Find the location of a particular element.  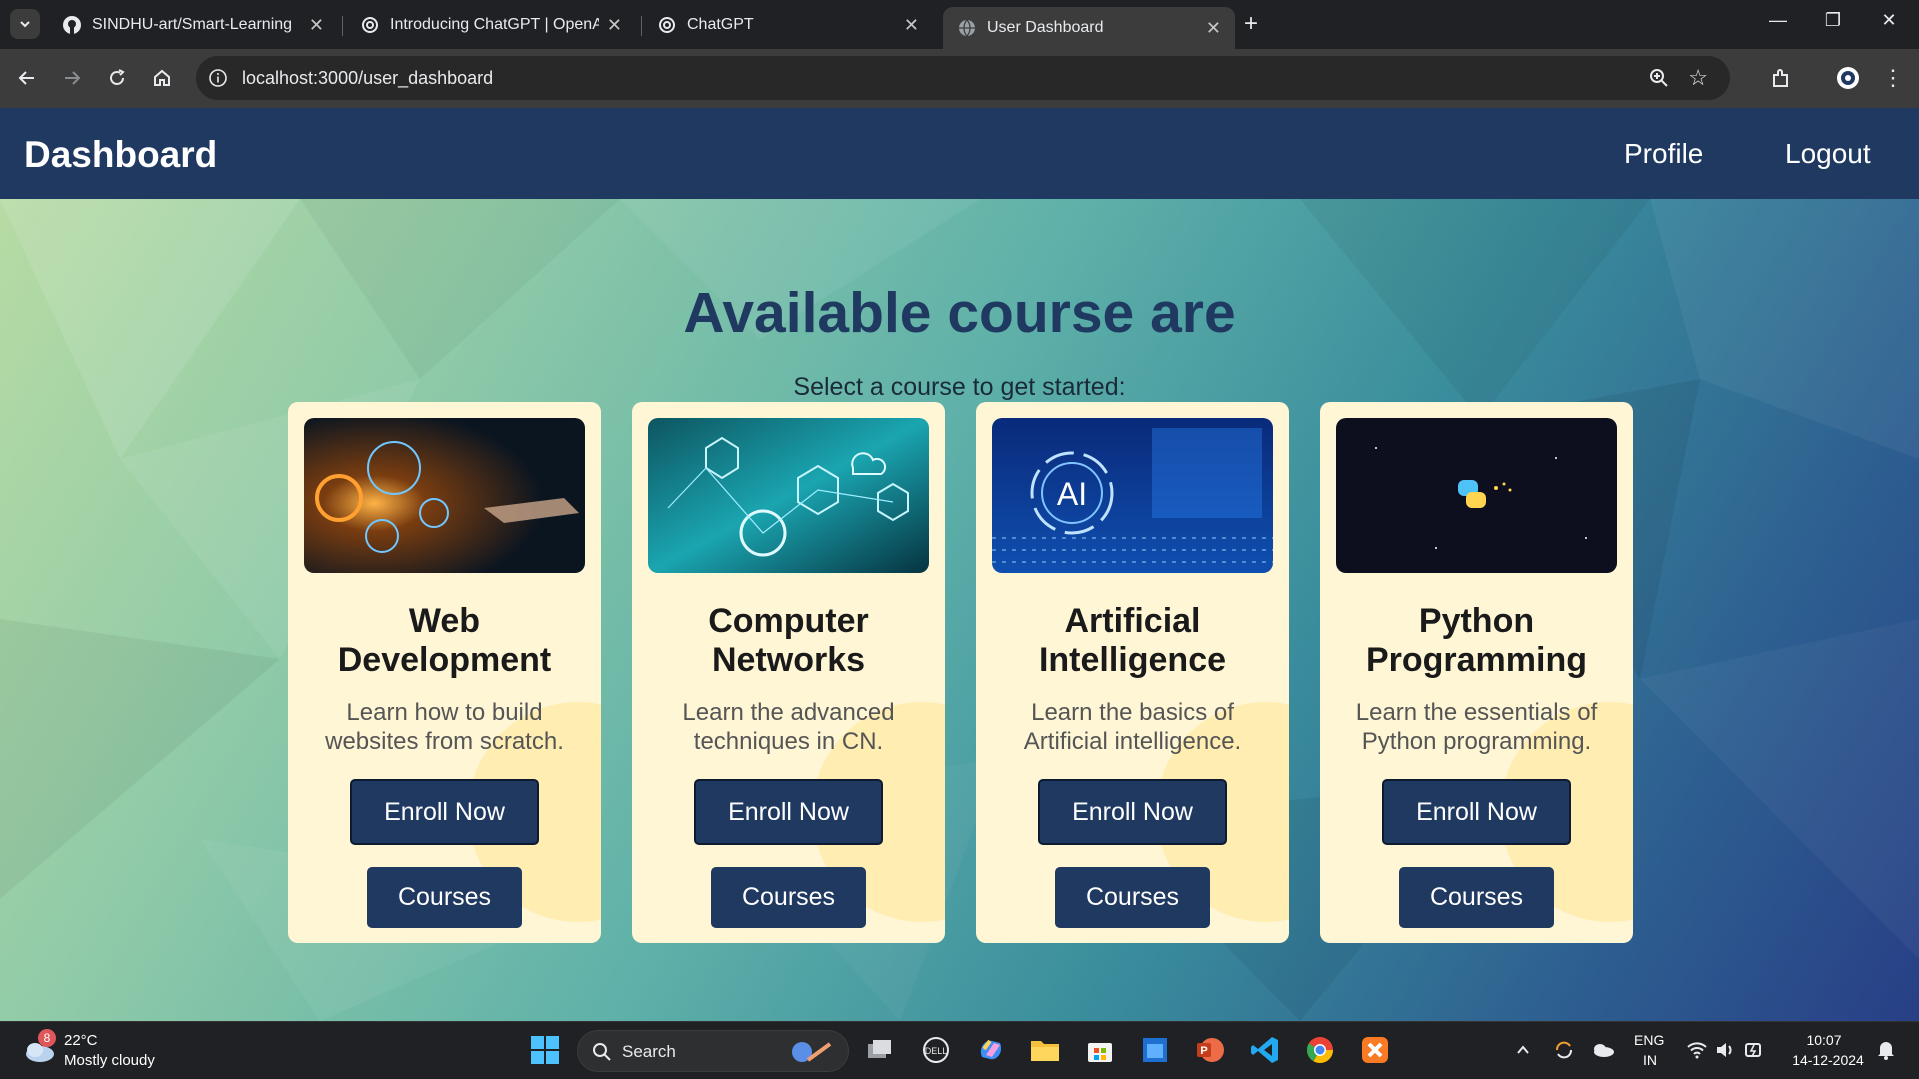

tab-openai: Introducing ChatGPT | OpenAI ✕ is located at coordinates (491, 25).